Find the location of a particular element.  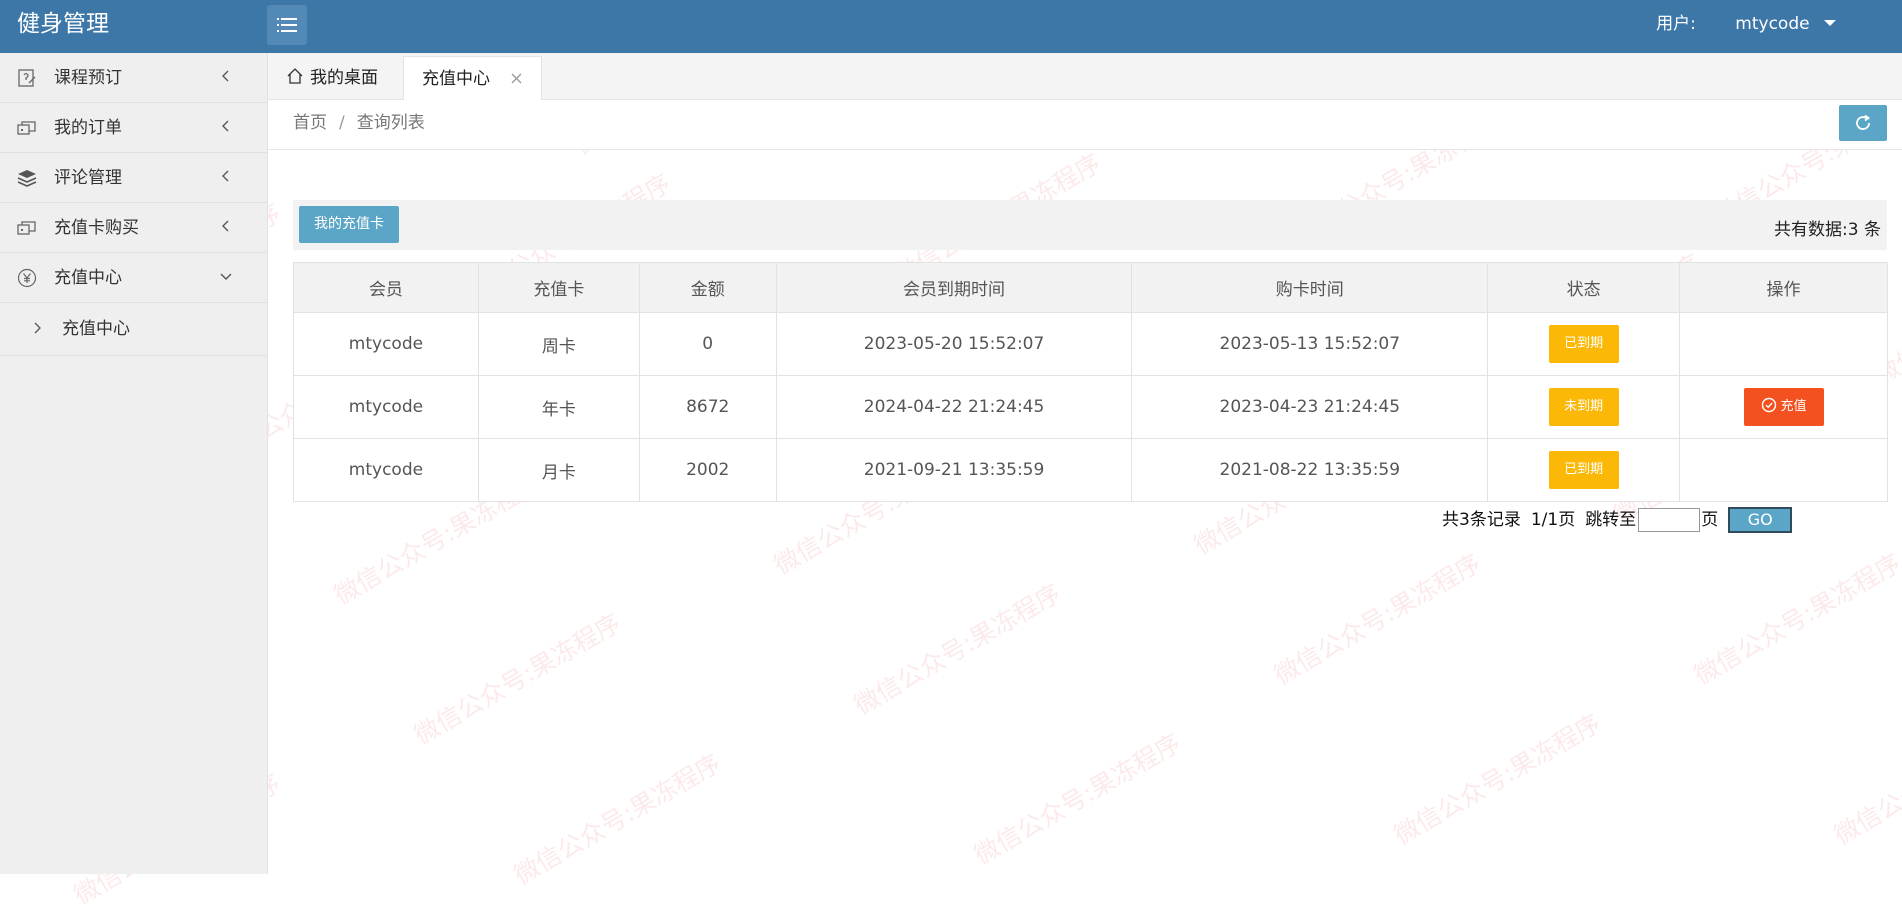

sidebar: 课程预订 我的订单 评论管理 充值卡购买 充值中心 充值中心 is located at coordinates (134, 463).